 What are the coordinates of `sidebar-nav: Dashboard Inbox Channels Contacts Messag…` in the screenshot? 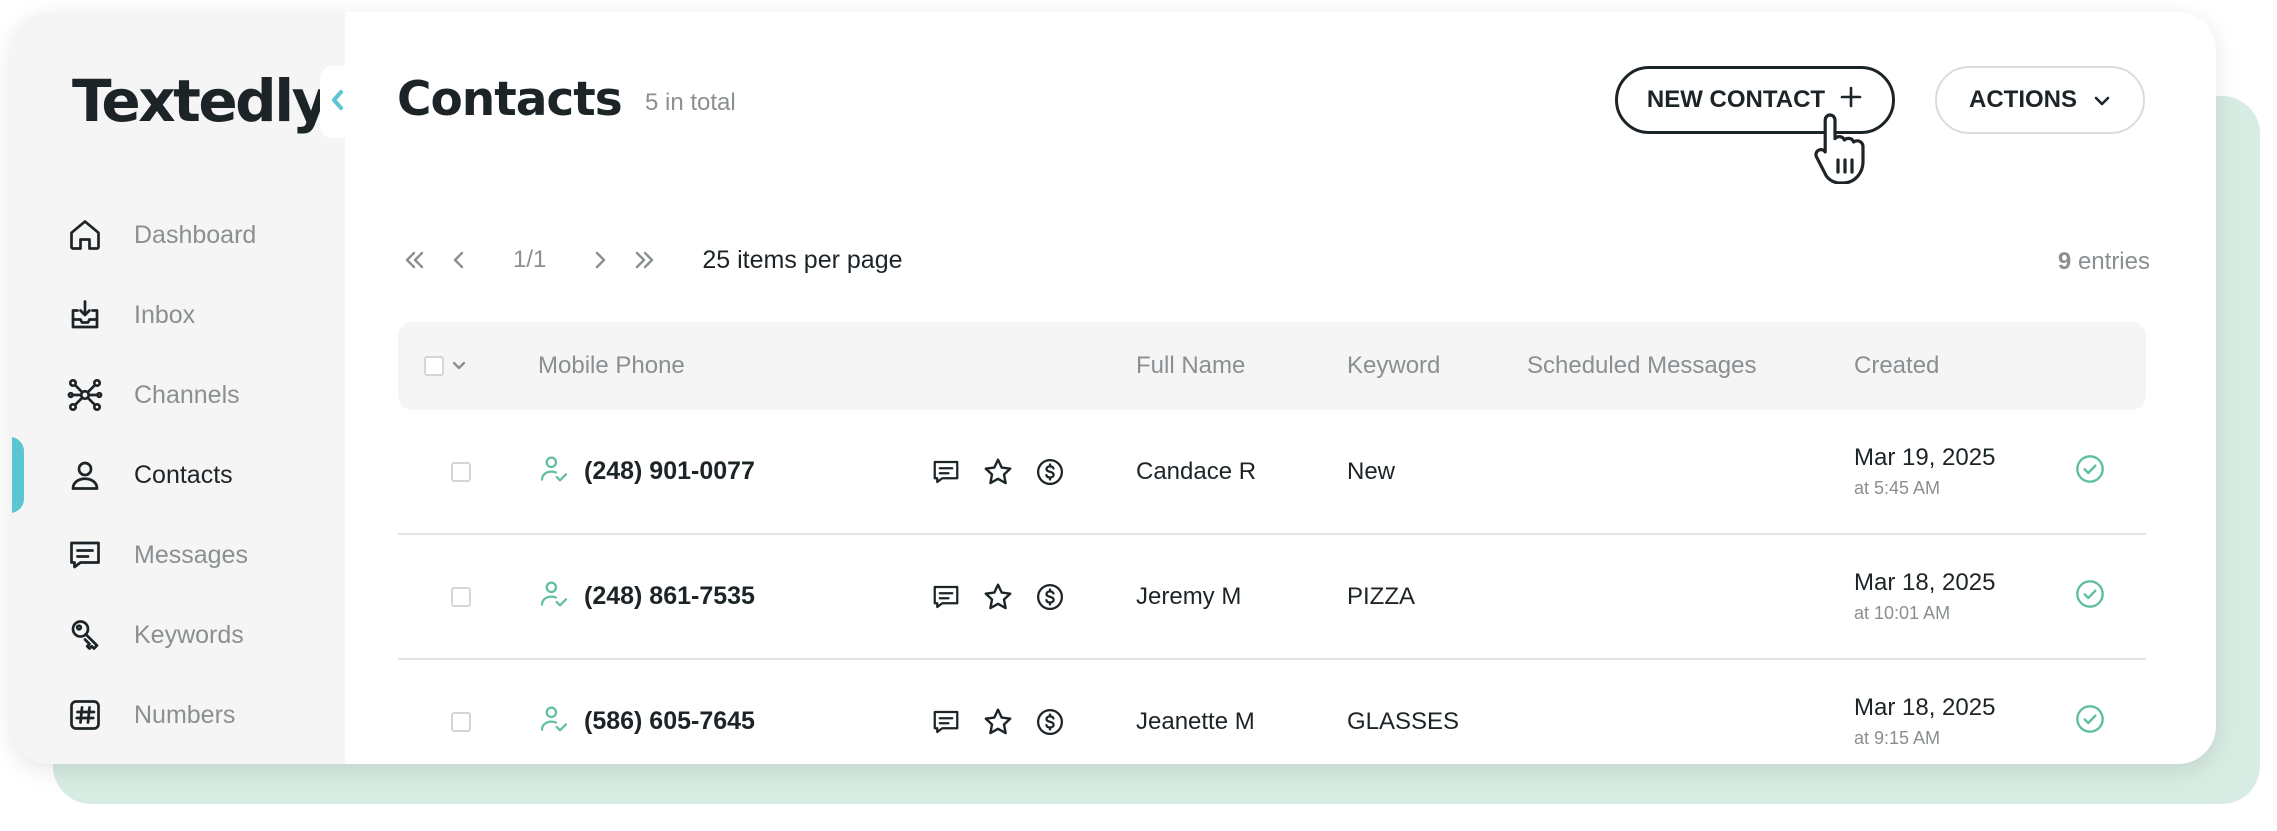 It's located at (178, 475).